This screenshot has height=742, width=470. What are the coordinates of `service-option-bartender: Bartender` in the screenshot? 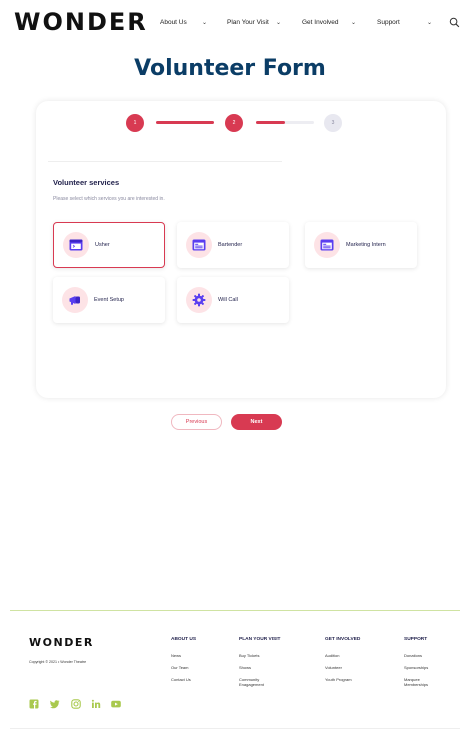 It's located at (233, 245).